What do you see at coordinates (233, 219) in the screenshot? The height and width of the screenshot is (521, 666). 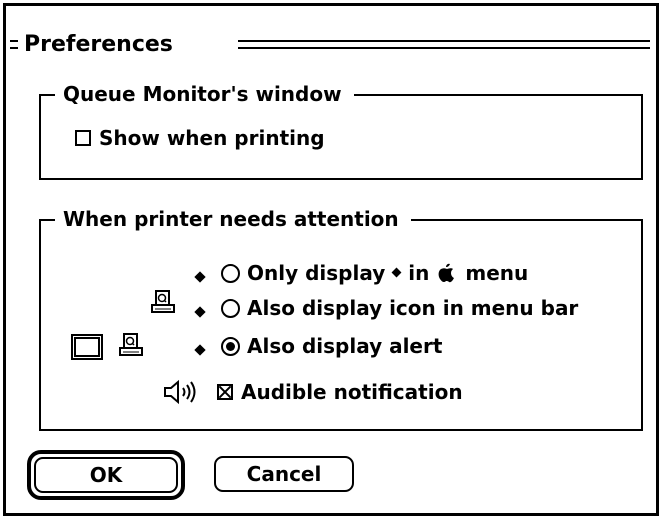 I see `printer-attention-group-title: When printer needs attention` at bounding box center [233, 219].